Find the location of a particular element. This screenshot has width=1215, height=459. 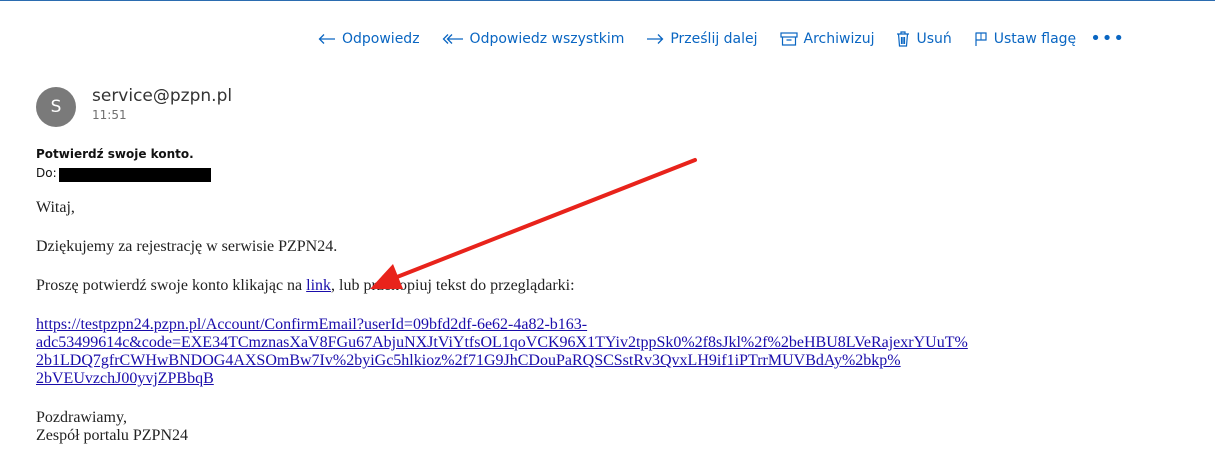

arrow-right-icon is located at coordinates (655, 39).